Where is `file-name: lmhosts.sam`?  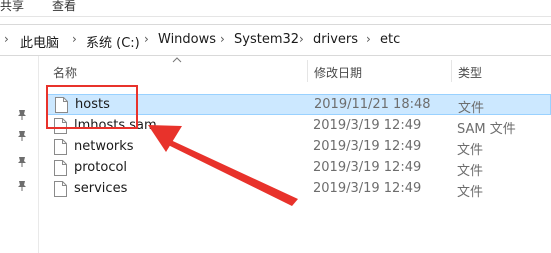 file-name: lmhosts.sam is located at coordinates (115, 125).